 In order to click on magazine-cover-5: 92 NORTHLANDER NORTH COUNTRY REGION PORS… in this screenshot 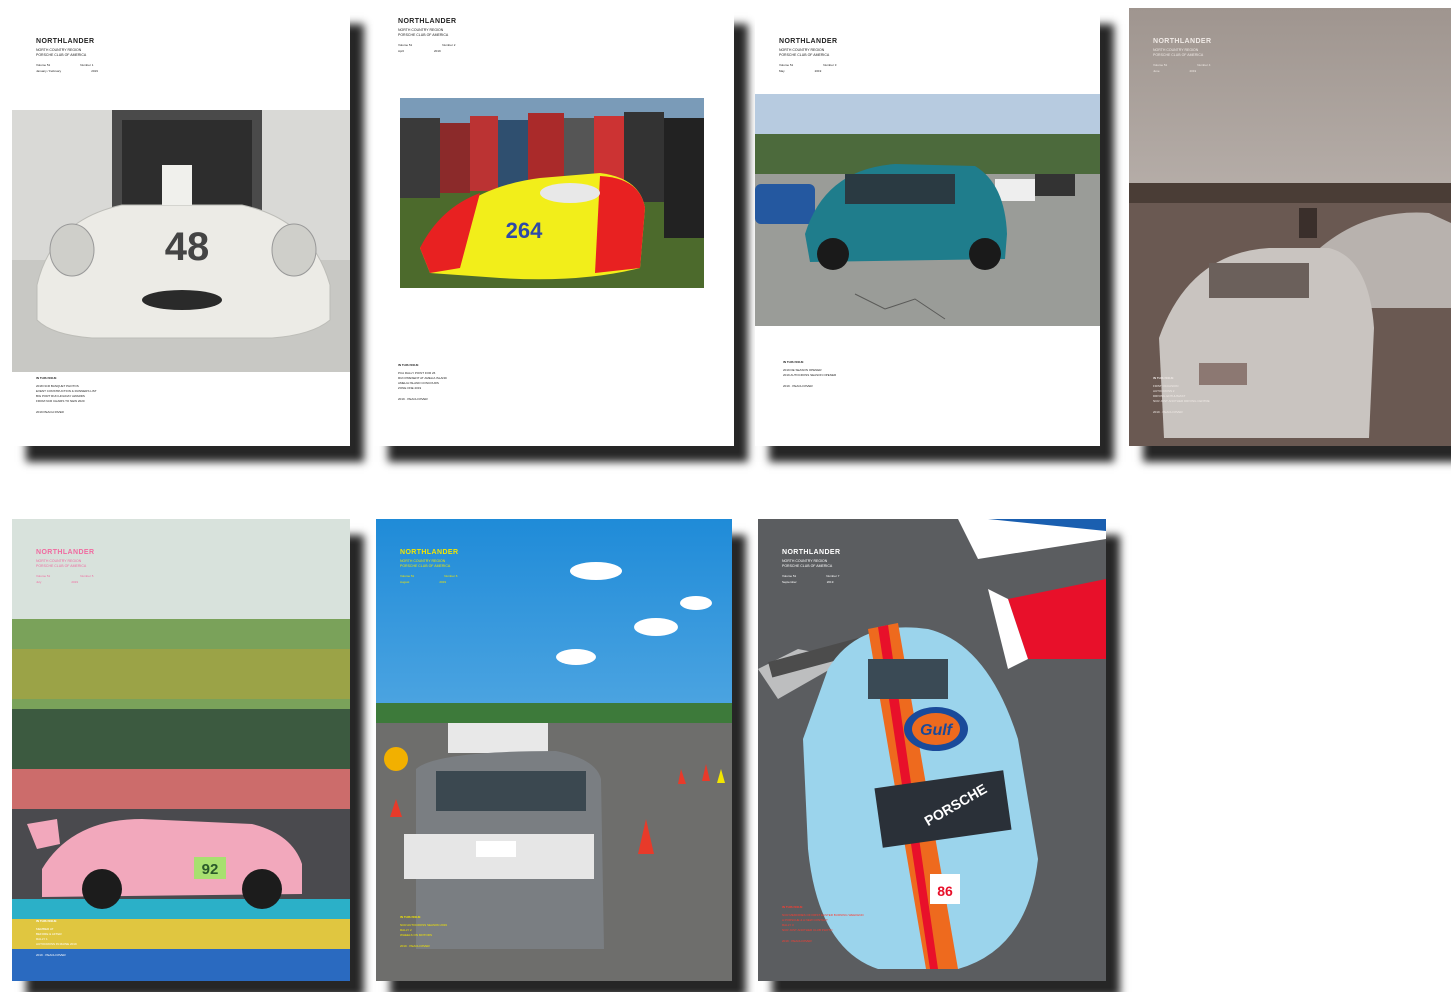, I will do `click(181, 750)`.